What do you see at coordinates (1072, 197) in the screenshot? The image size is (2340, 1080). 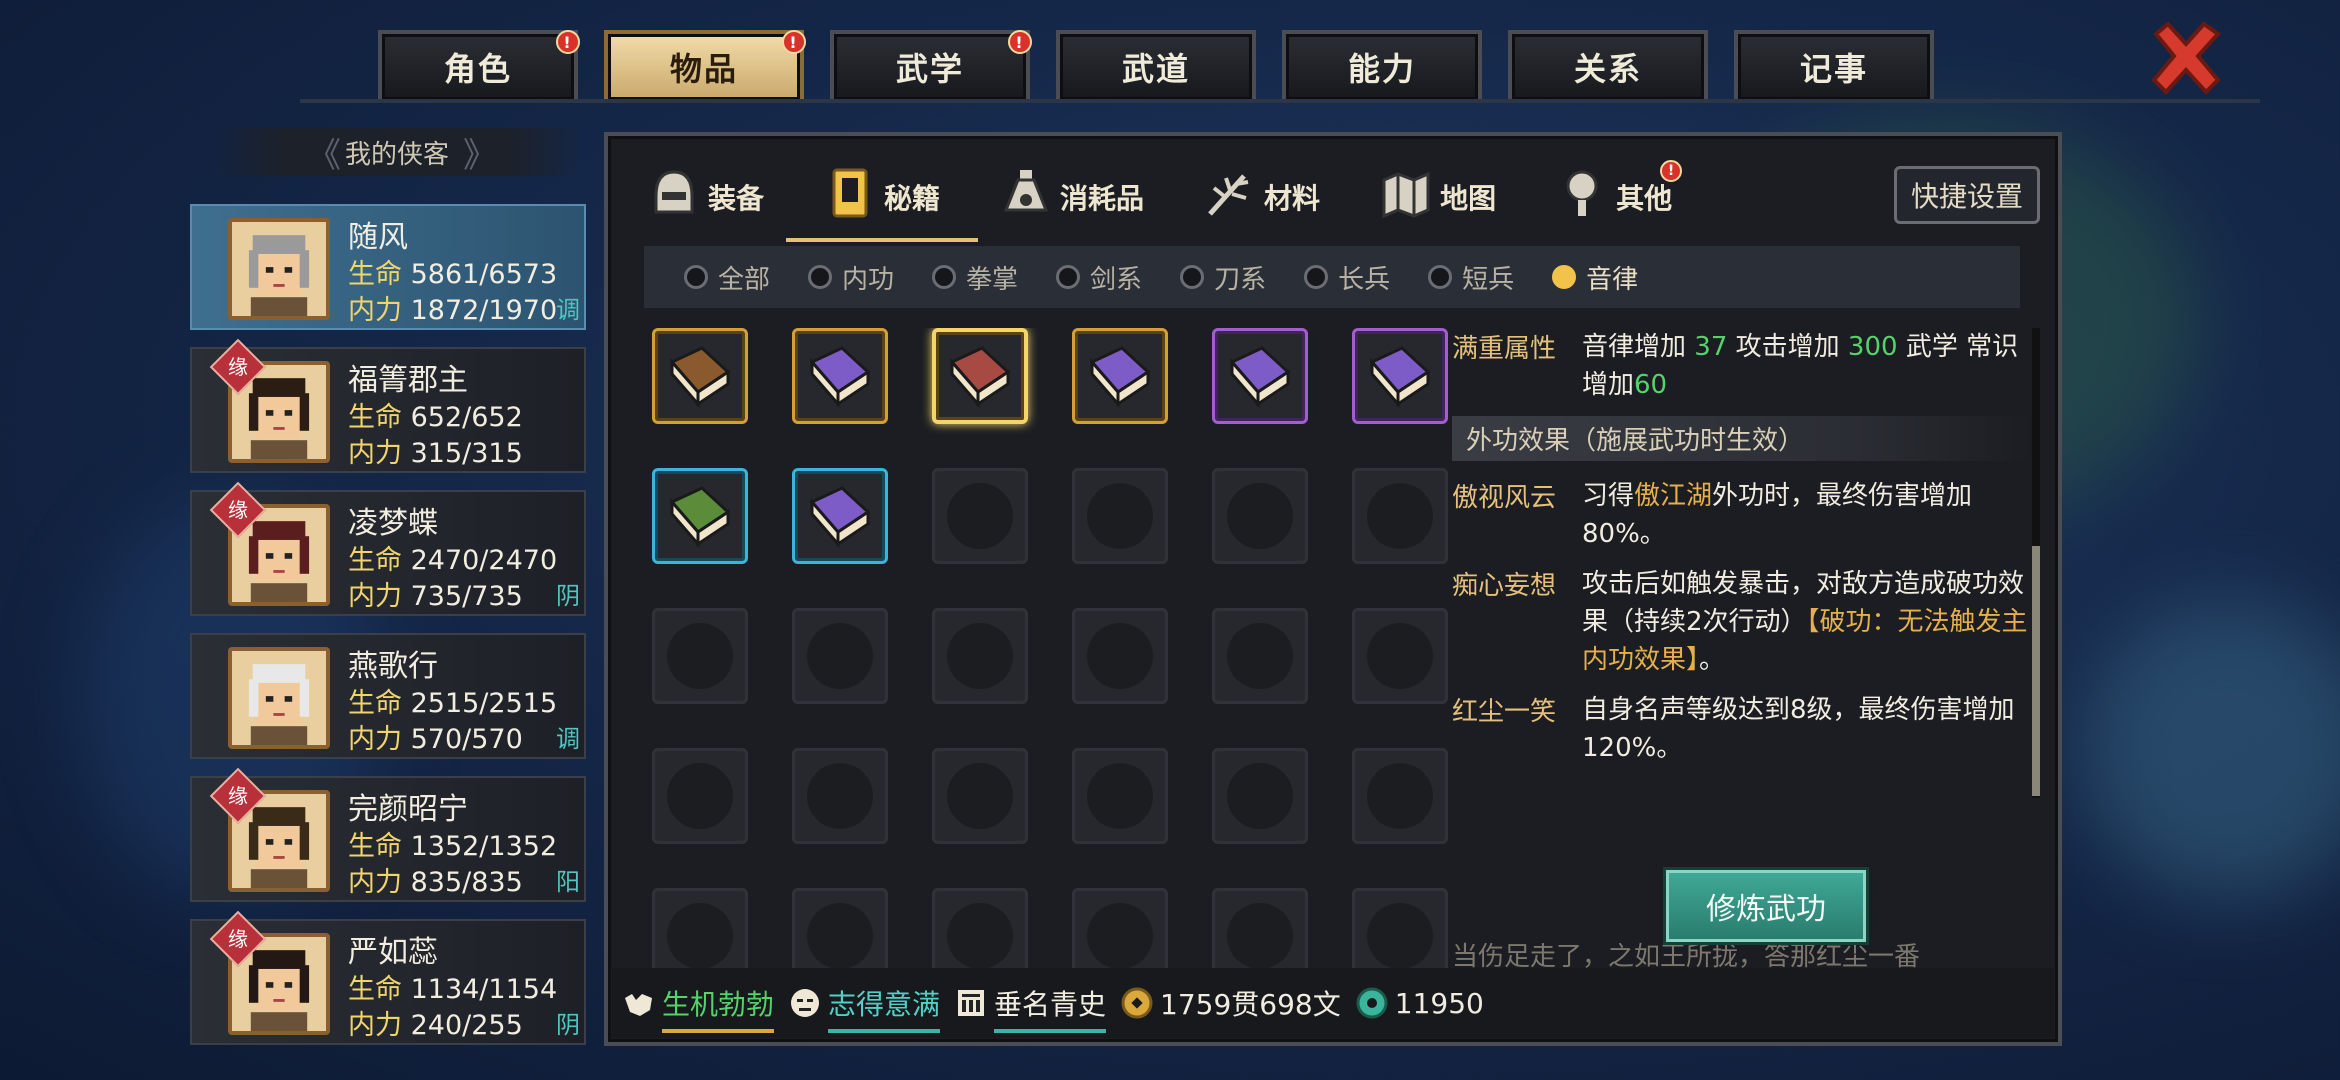 I see `sub-tab-2: 消耗品` at bounding box center [1072, 197].